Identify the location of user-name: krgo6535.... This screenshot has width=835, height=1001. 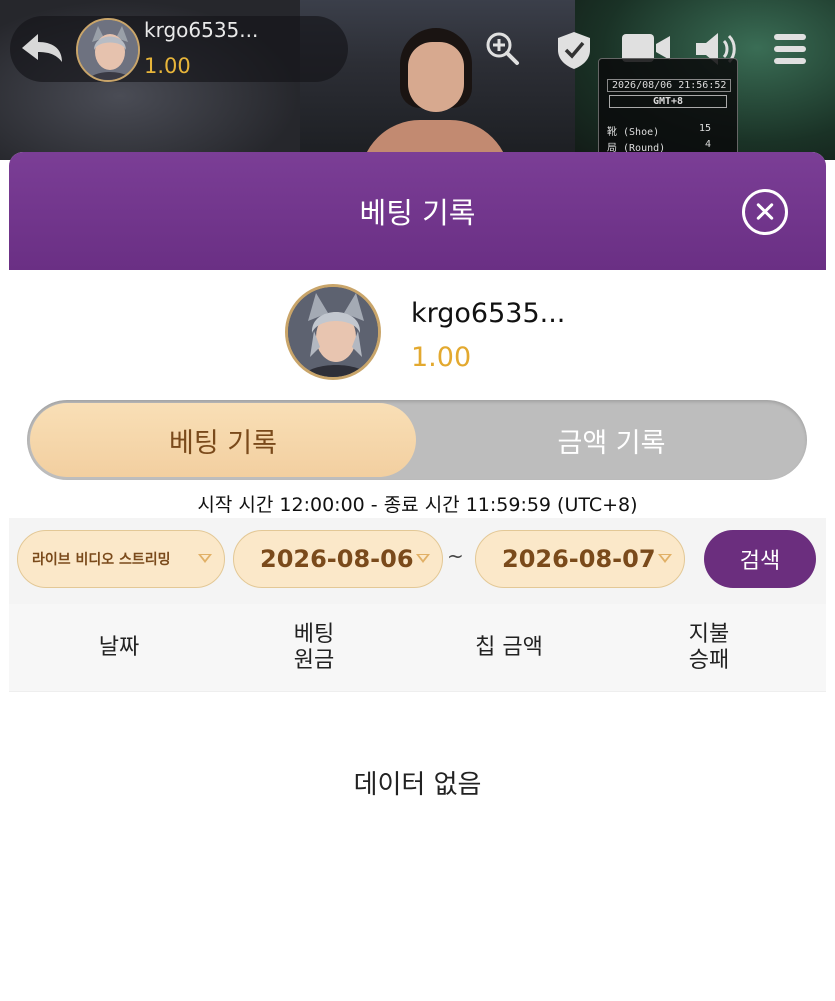
(488, 313).